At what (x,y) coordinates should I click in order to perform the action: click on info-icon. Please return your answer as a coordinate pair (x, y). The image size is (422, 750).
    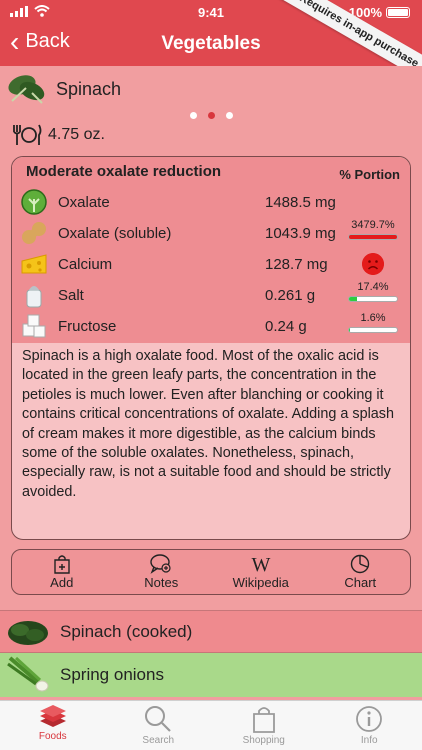
    Looking at the image, I should click on (369, 719).